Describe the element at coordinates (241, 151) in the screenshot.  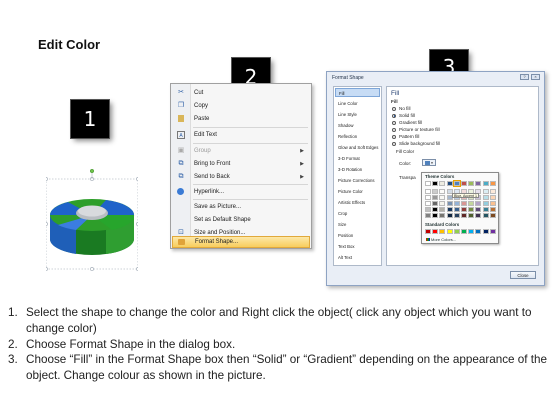
I see `menu-item-group: ▣ Group ▶` at that location.